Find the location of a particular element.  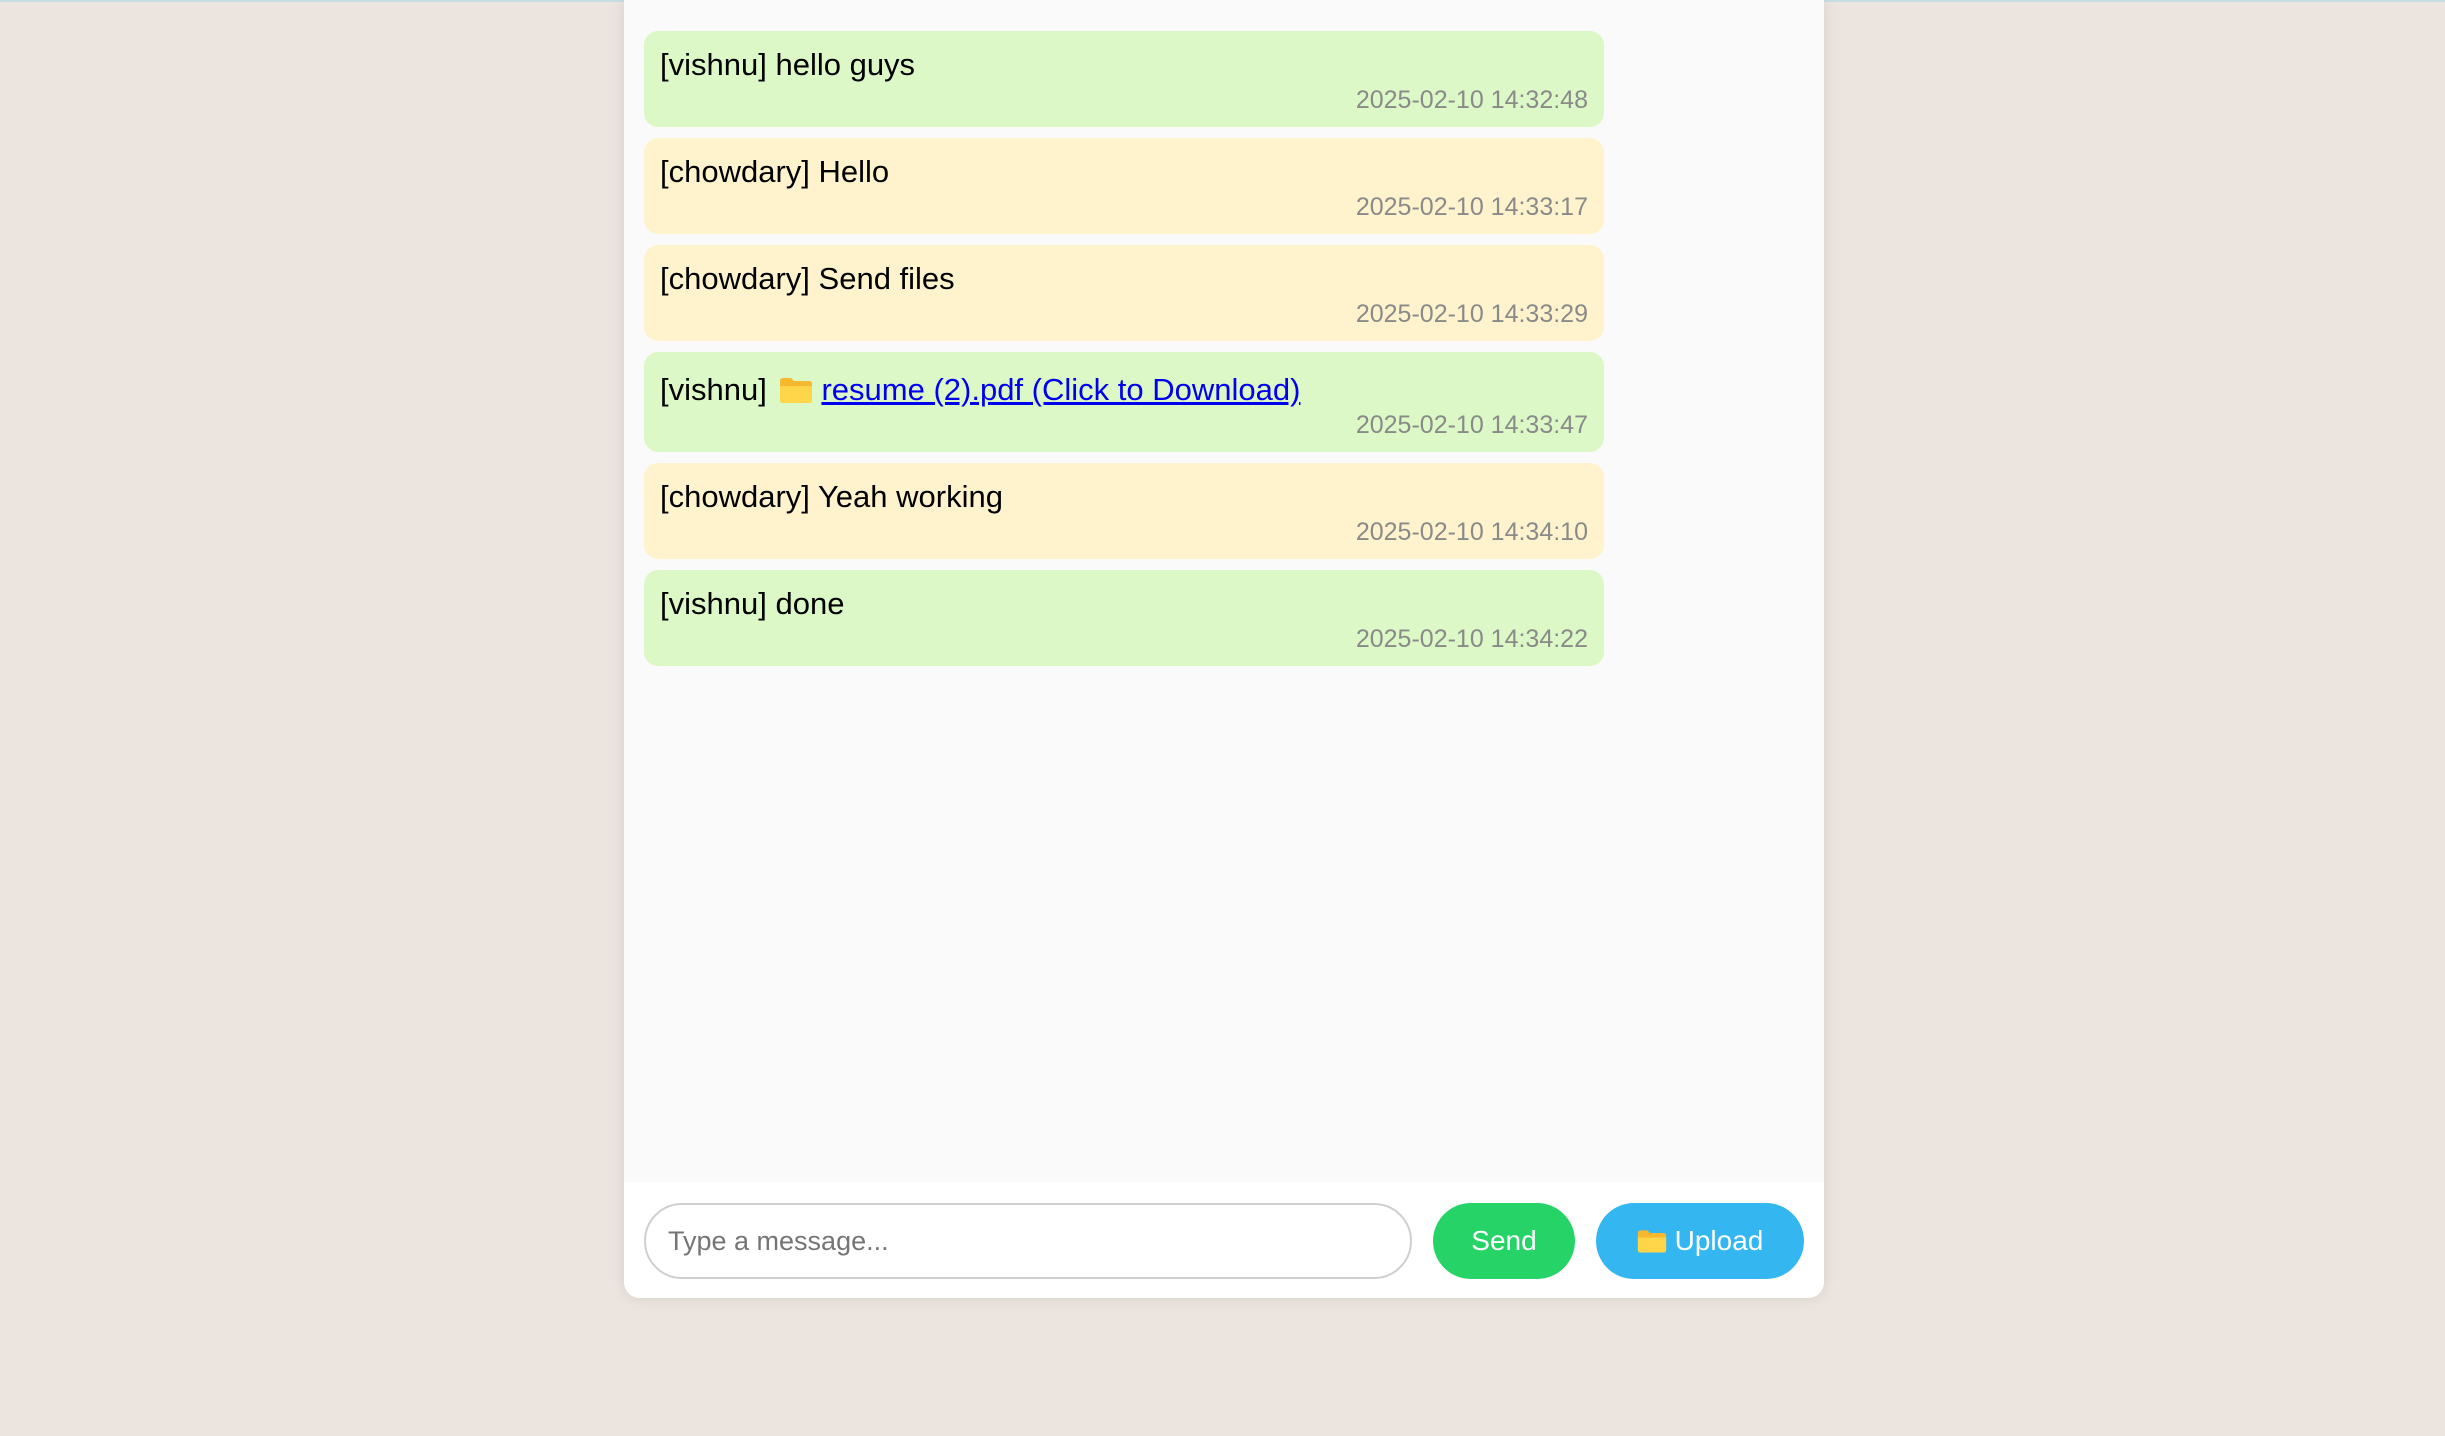

message-bubble: [chowdary] Hello 2025-02-10 14:33:17 is located at coordinates (1124, 186).